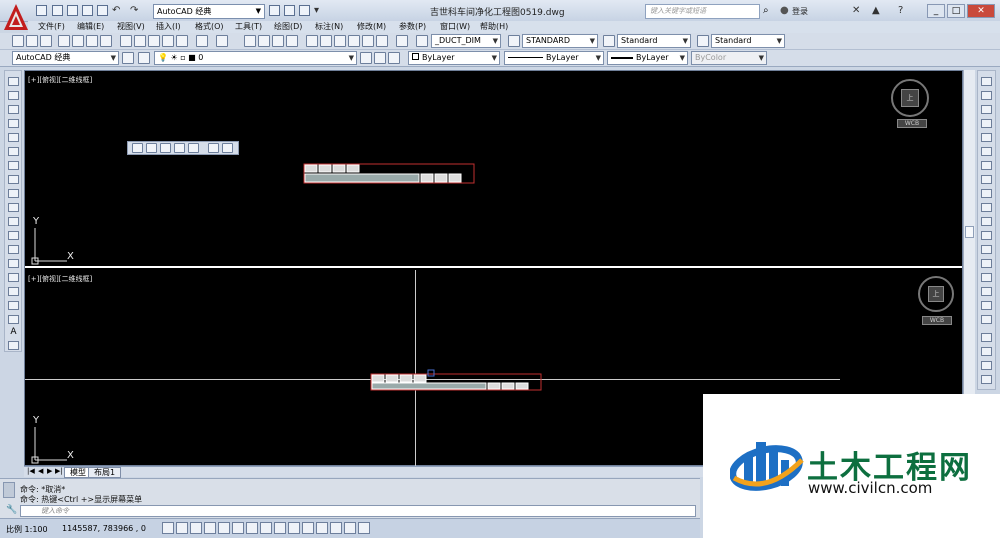 The image size is (1000, 538). What do you see at coordinates (134, 10) in the screenshot?
I see `redo-icon: ↷` at bounding box center [134, 10].